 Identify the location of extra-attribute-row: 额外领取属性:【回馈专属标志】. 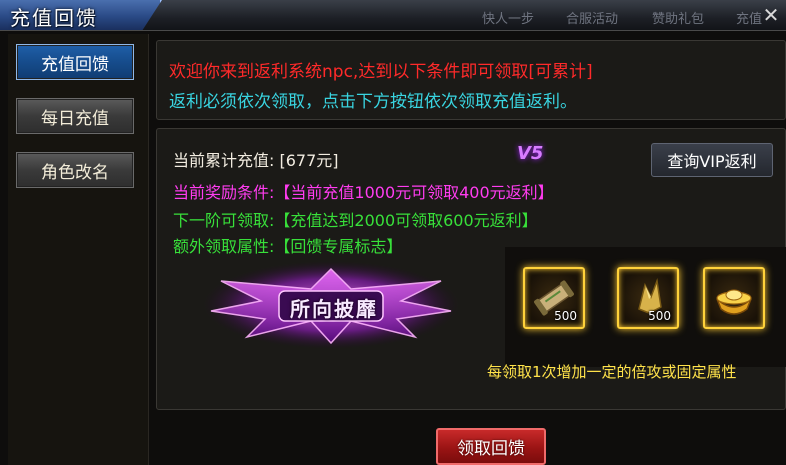
(287, 245).